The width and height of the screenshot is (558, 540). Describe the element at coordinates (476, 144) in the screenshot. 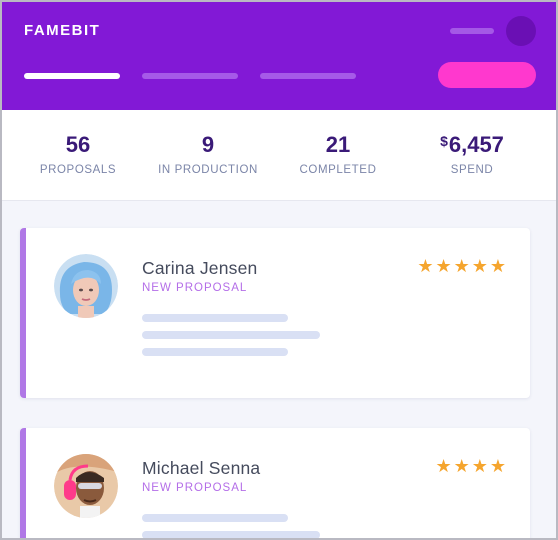

I see `stat-value: 6,457` at that location.